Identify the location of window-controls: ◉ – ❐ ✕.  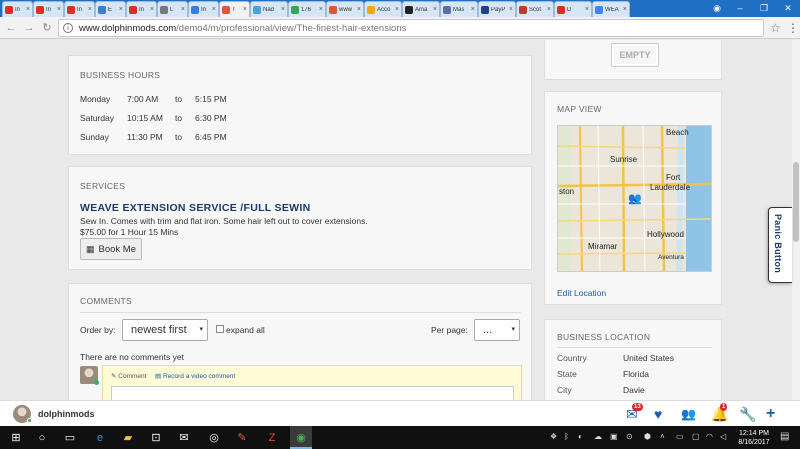
(753, 8).